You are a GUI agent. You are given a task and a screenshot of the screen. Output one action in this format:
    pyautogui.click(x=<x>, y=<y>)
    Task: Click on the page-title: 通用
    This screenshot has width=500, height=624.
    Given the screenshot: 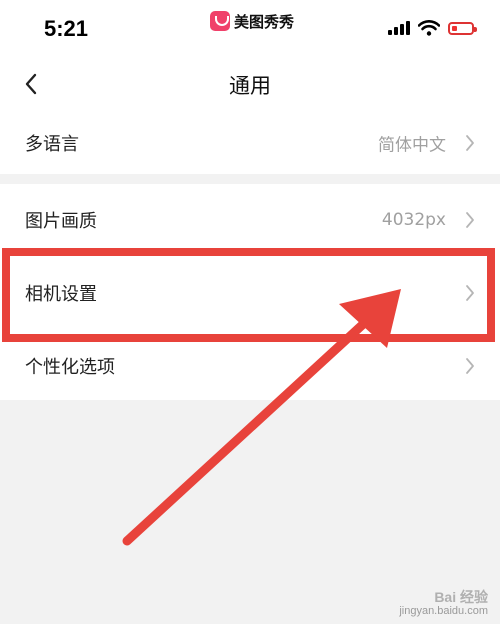 What is the action you would take?
    pyautogui.click(x=250, y=86)
    